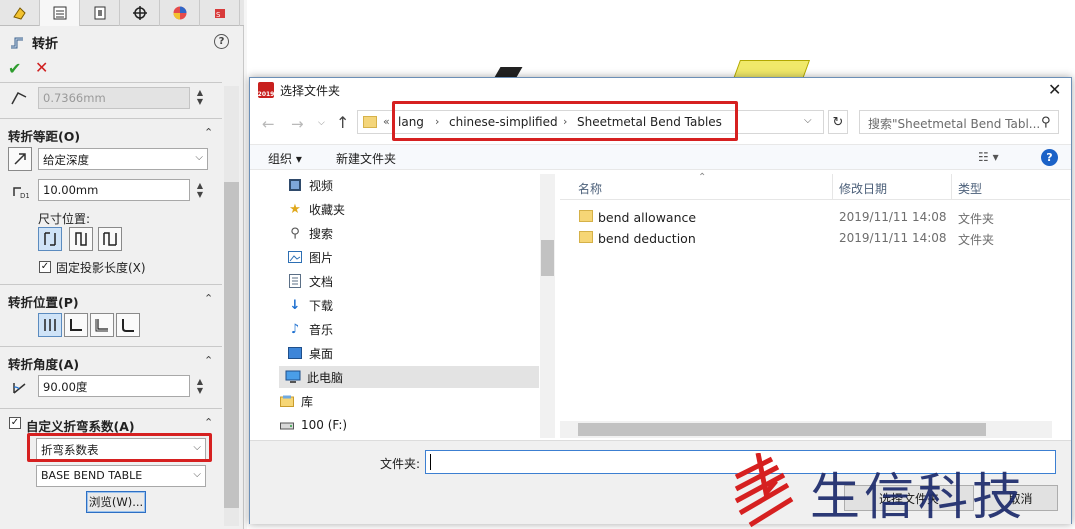 This screenshot has width=1075, height=529. What do you see at coordinates (45, 44) in the screenshot?
I see `feature-title: 转折` at bounding box center [45, 44].